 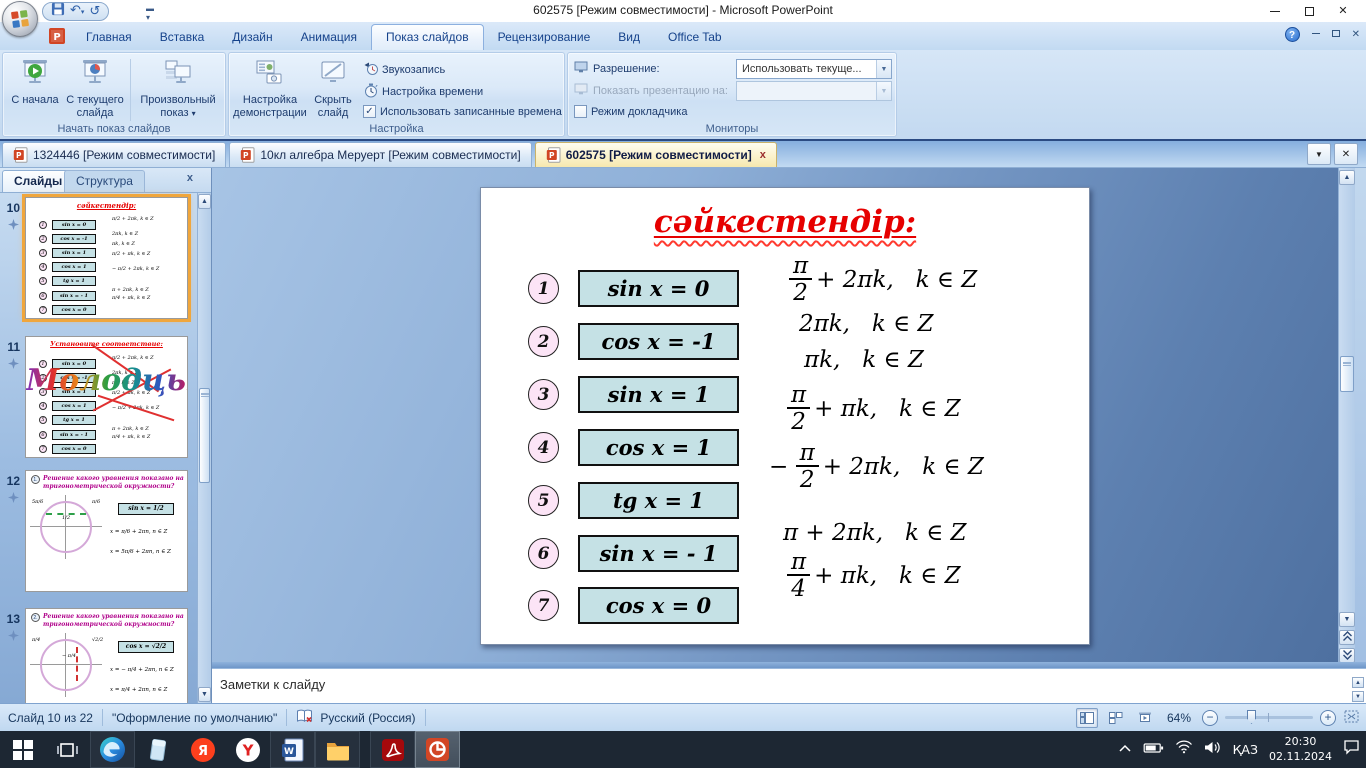 What do you see at coordinates (329, 37) in the screenshot?
I see `ribbon-tab-анимация: Анимация` at bounding box center [329, 37].